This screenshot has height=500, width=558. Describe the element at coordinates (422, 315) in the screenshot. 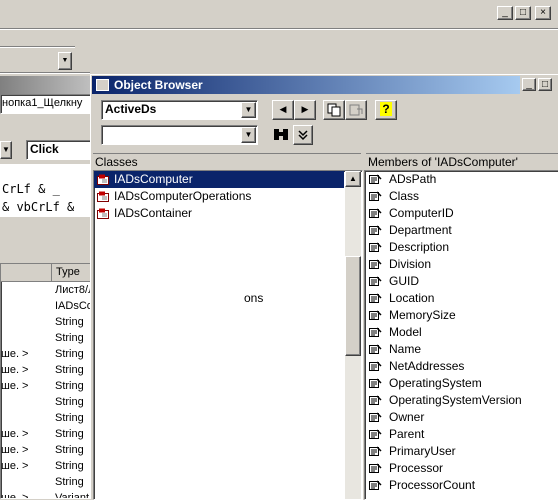

I see `member-list-item-label: MemorySize` at that location.